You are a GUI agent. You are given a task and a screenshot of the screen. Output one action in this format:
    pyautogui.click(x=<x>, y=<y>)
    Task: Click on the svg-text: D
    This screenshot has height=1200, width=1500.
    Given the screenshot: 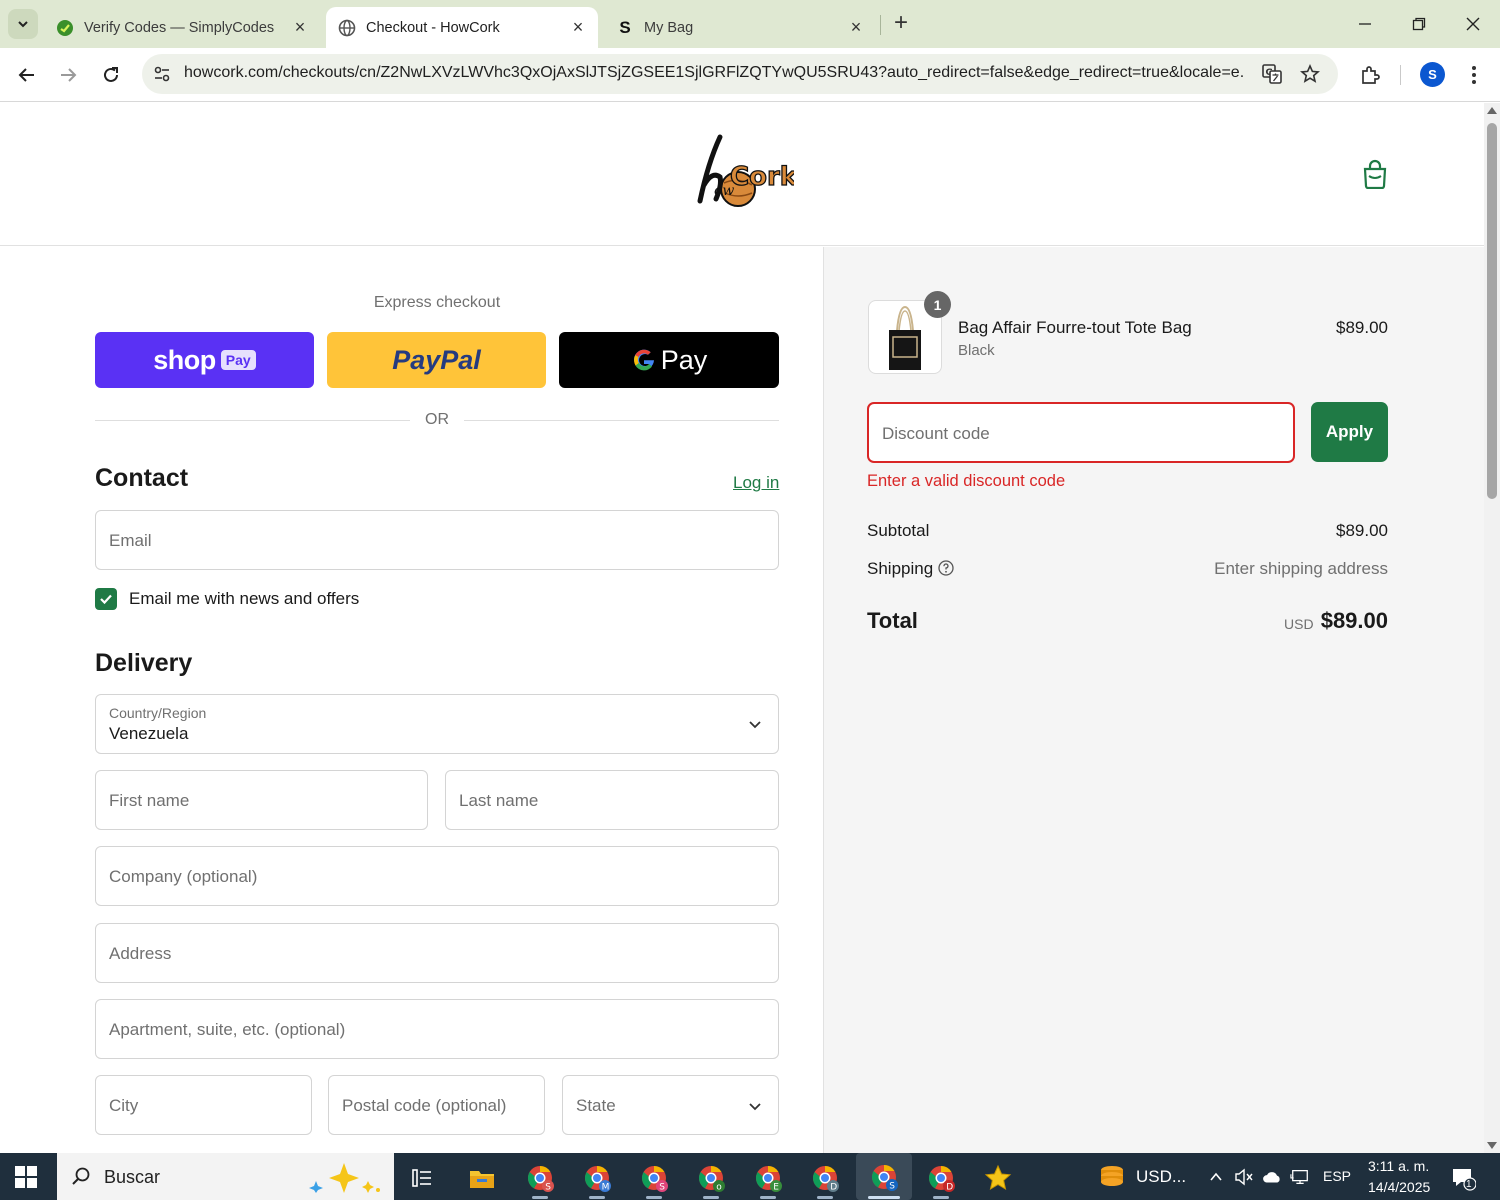 What is the action you would take?
    pyautogui.click(x=833, y=1188)
    